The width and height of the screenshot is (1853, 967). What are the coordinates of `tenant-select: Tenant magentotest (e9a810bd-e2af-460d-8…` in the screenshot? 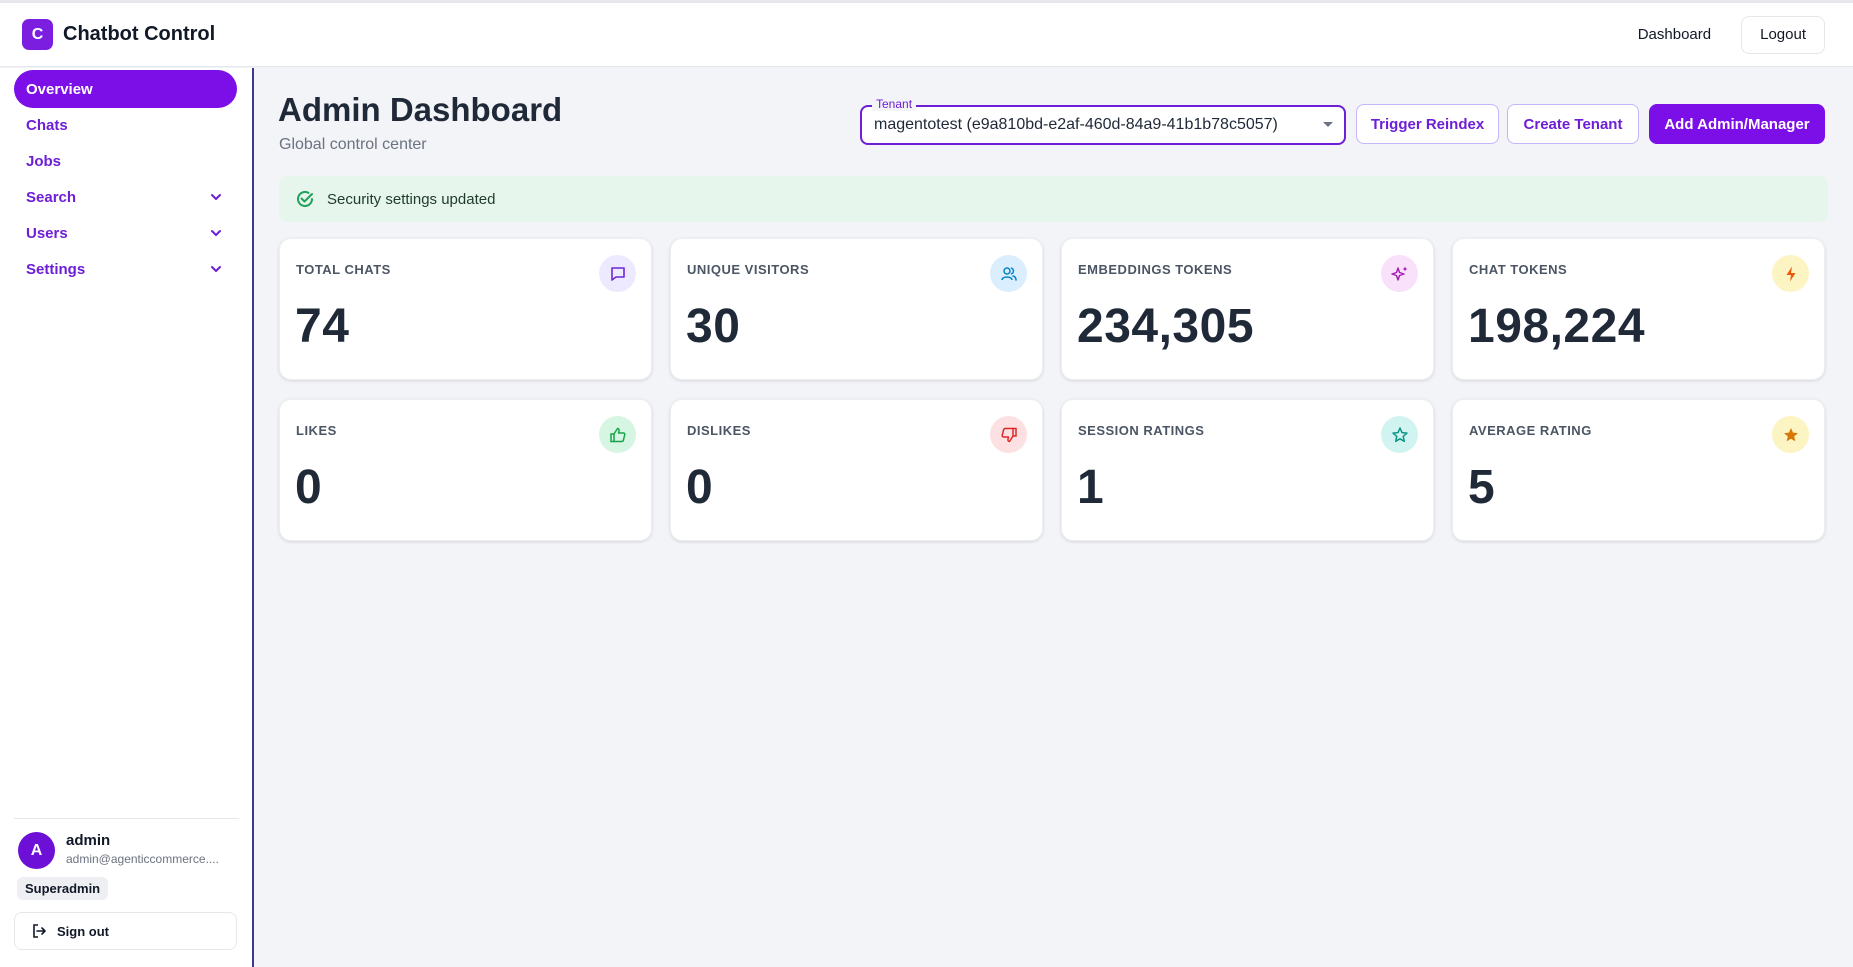 It's located at (1103, 121).